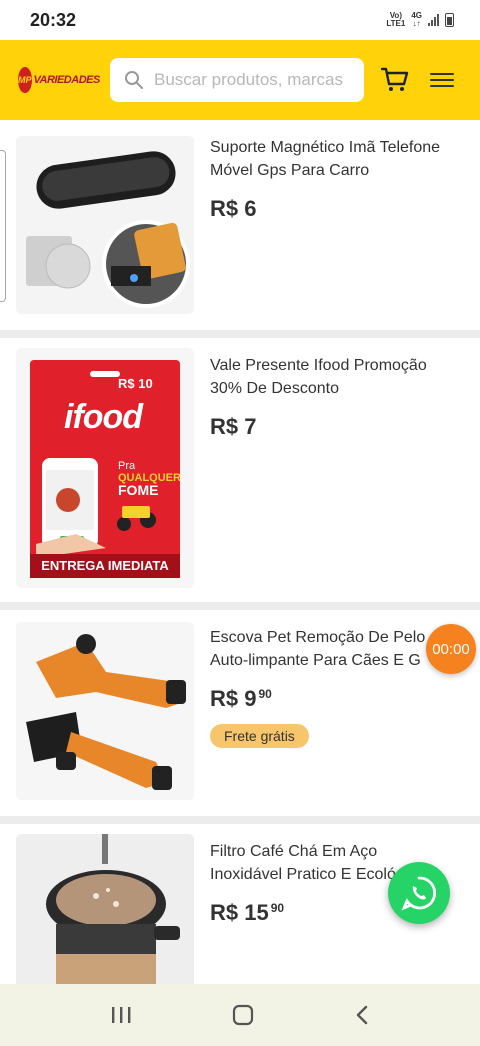  What do you see at coordinates (105, 565) in the screenshot?
I see `gift-card-banner: ENTREGA IMEDIATA` at bounding box center [105, 565].